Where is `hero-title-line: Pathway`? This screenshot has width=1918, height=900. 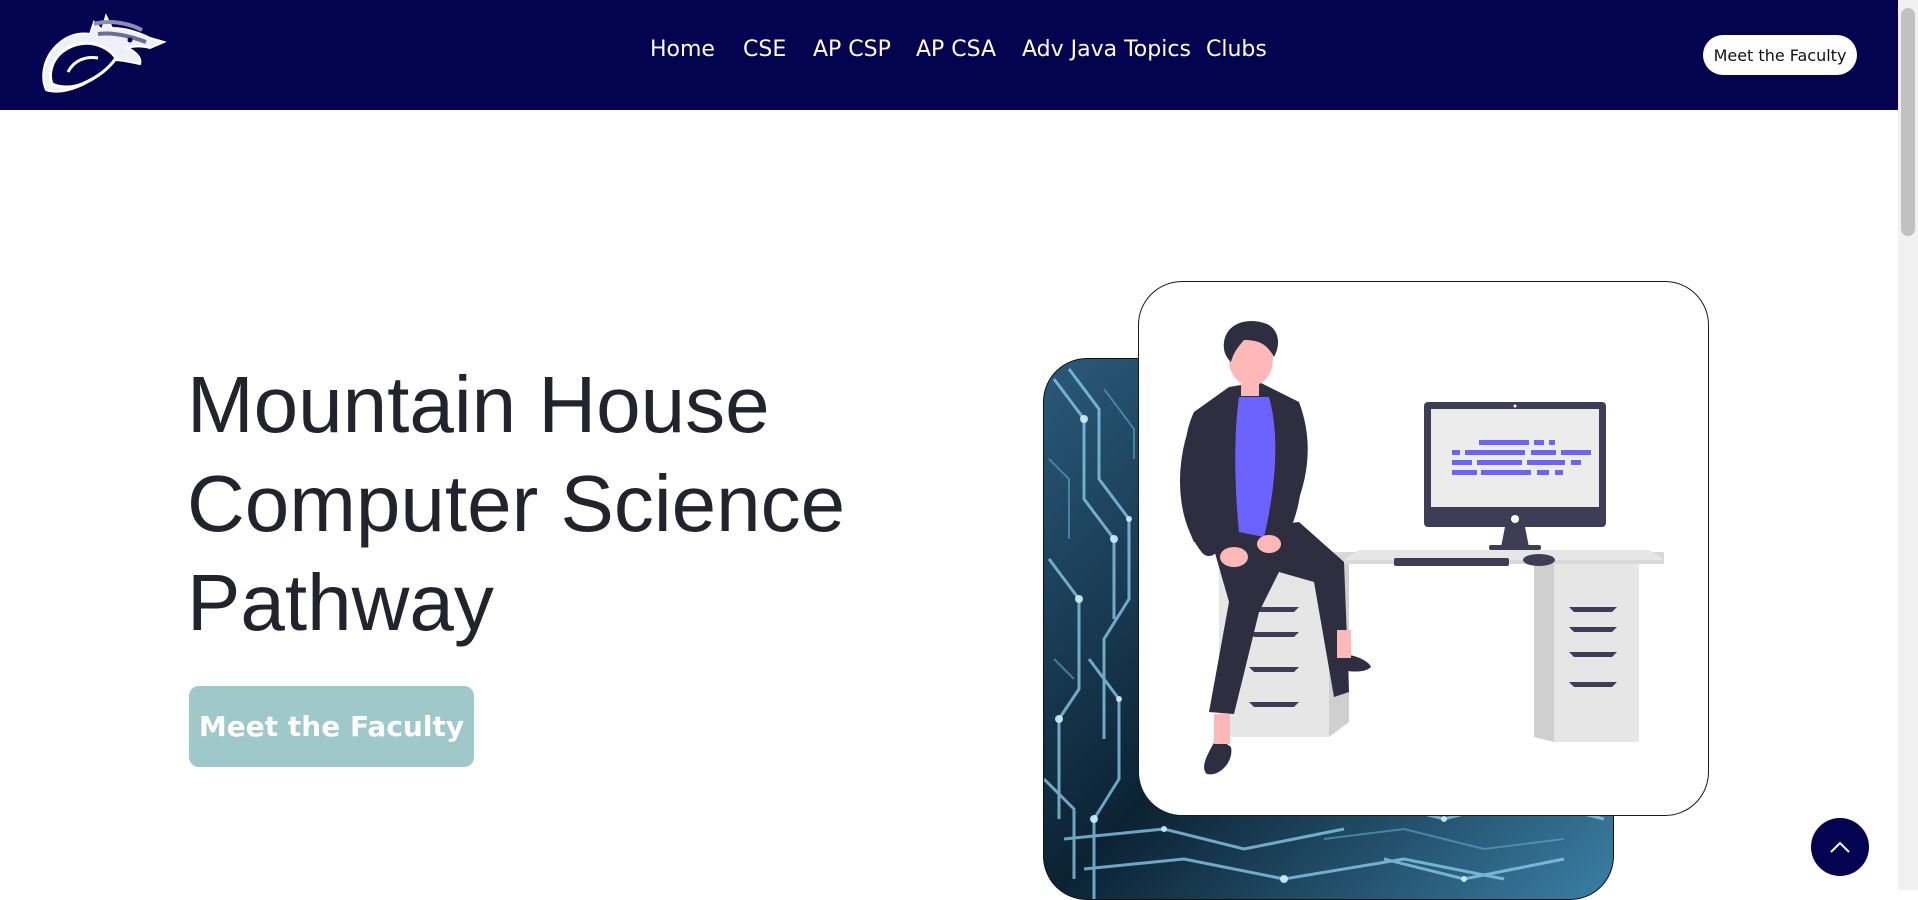
hero-title-line: Pathway is located at coordinates (340, 602).